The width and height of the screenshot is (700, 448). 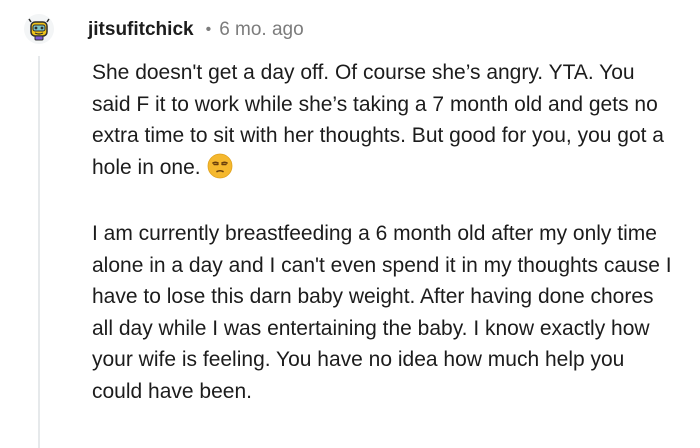 I want to click on user-avatar, so click(x=39, y=29).